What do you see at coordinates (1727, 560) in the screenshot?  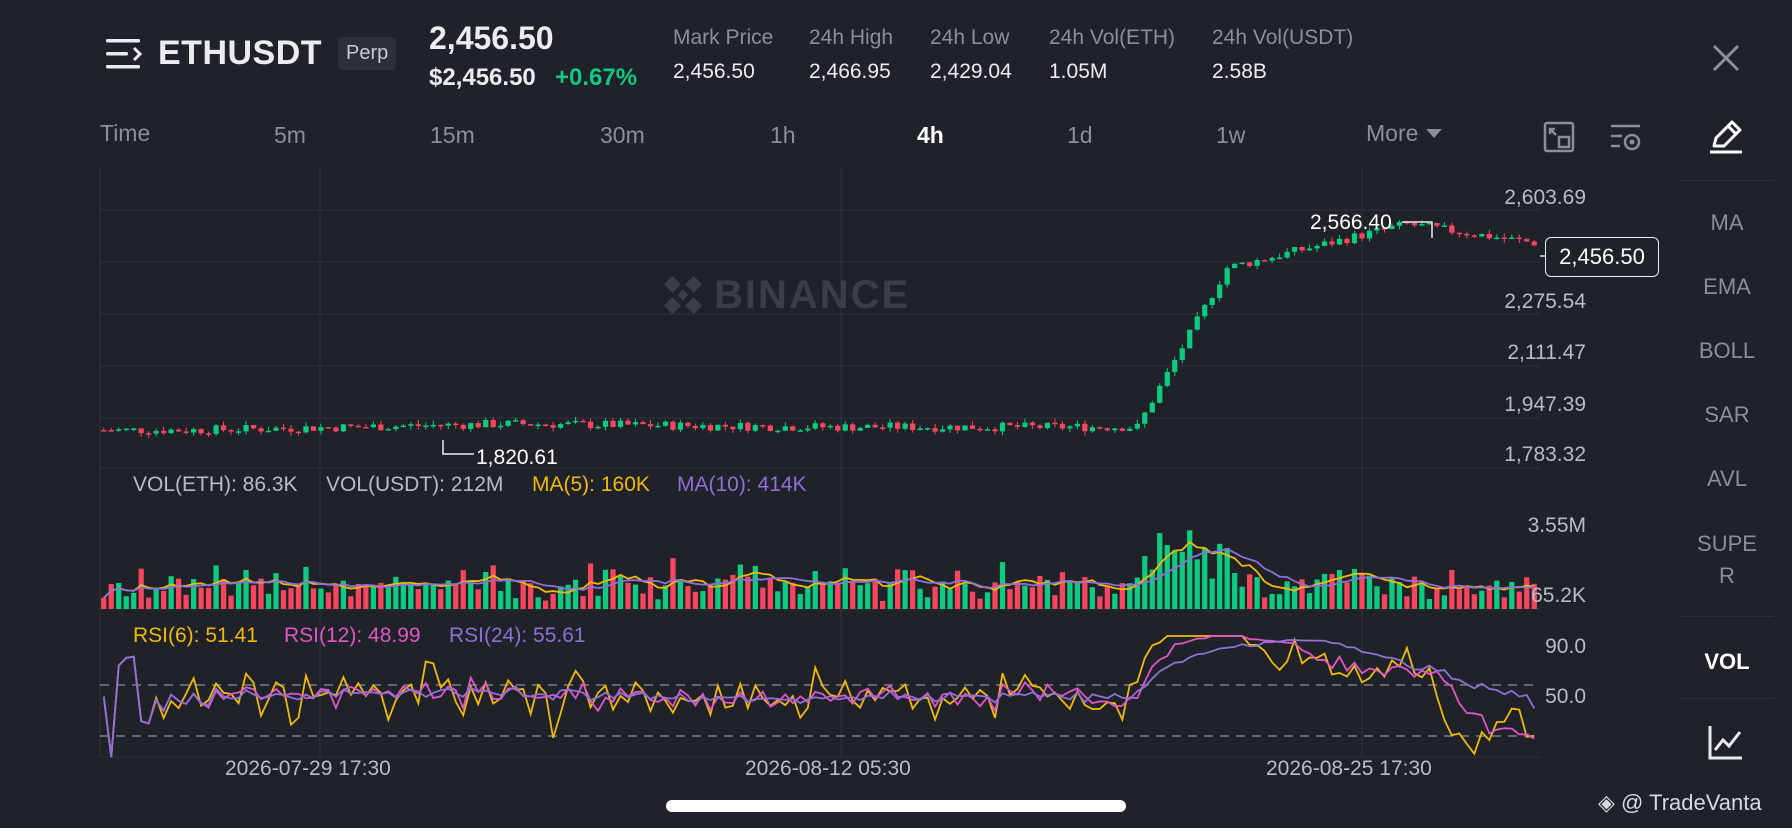 I see `indicator-super: SUPER` at bounding box center [1727, 560].